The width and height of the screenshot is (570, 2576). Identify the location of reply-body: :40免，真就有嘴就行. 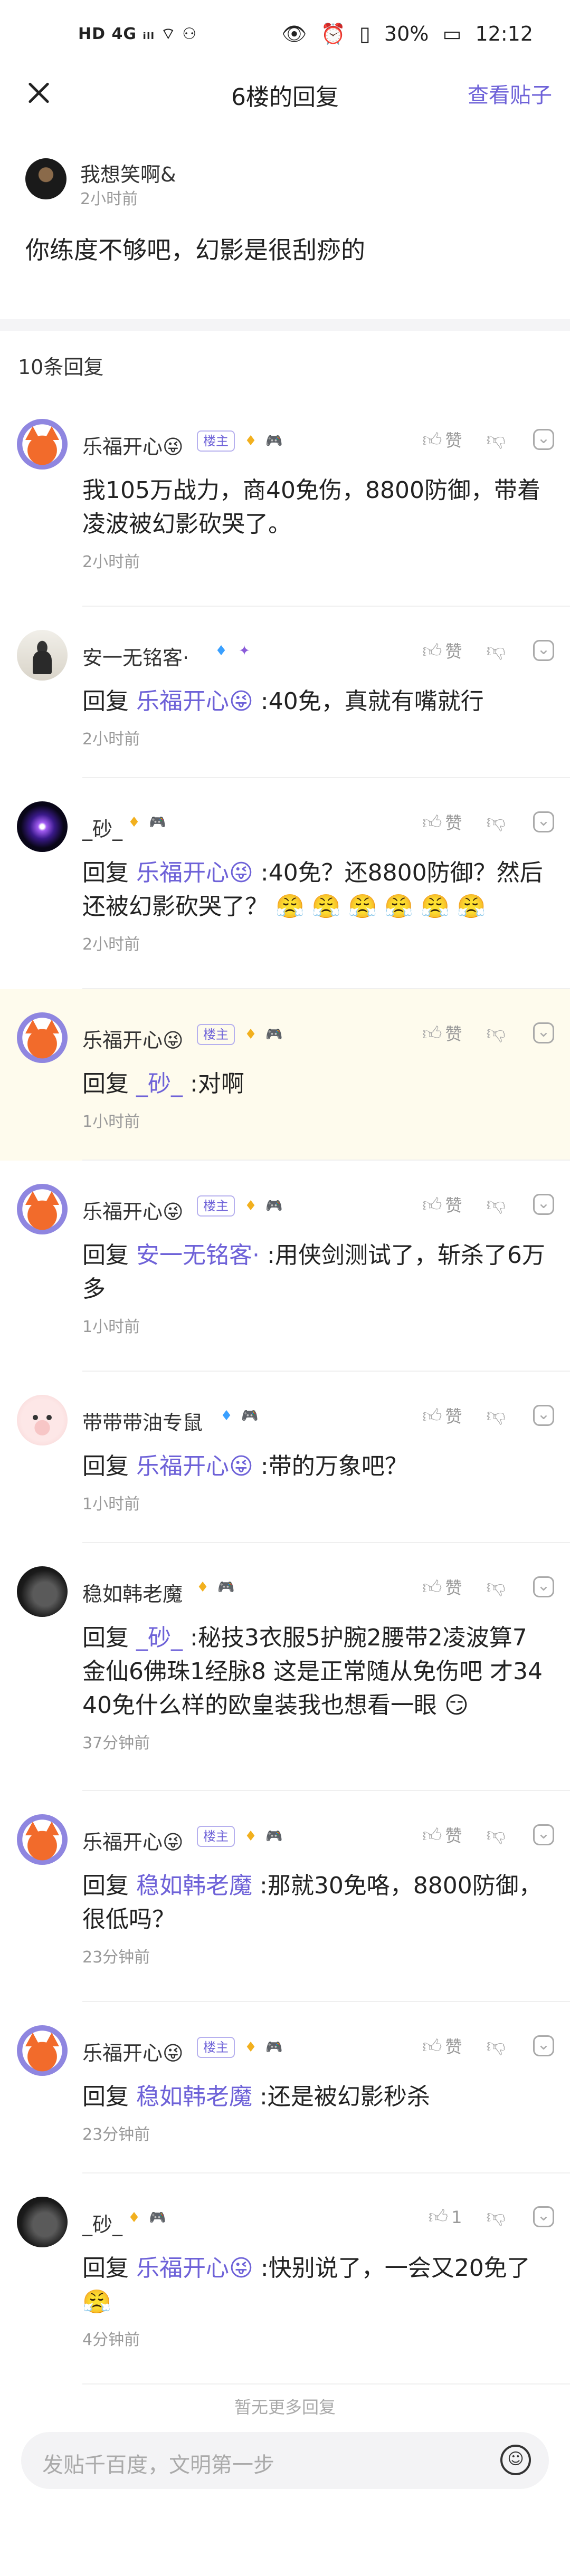
(372, 701).